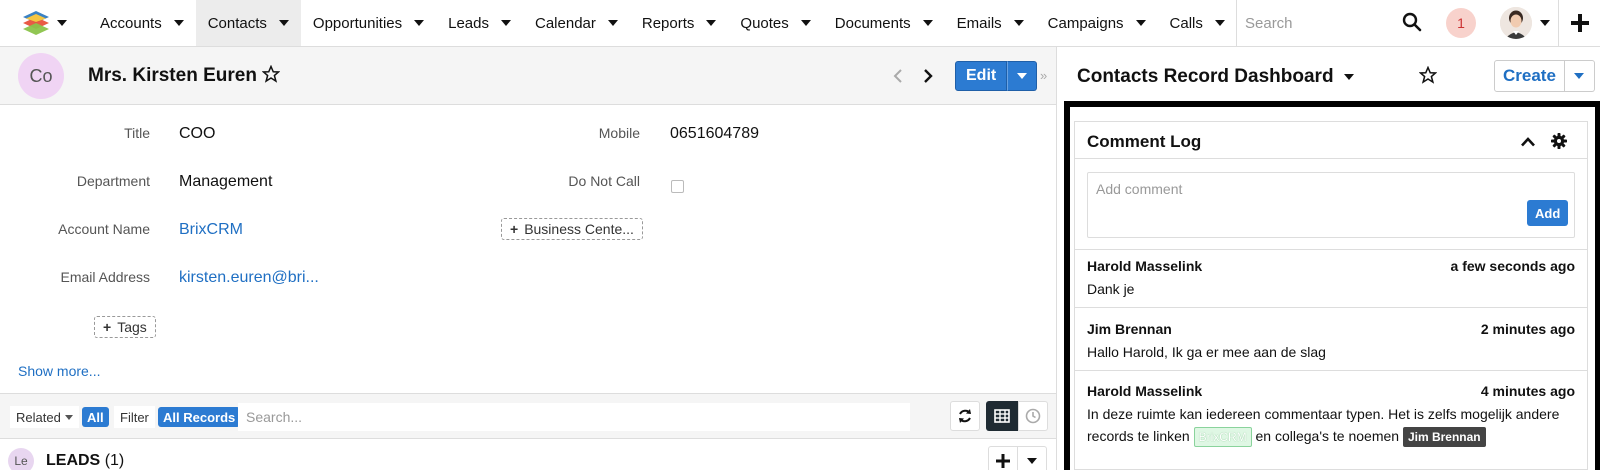 The height and width of the screenshot is (470, 1600). What do you see at coordinates (1579, 23) in the screenshot?
I see `quick-create-button` at bounding box center [1579, 23].